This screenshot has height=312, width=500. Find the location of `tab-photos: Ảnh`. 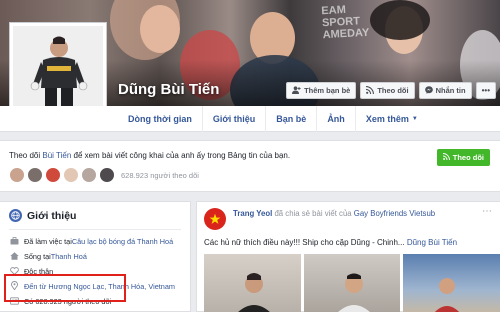

tab-photos: Ảnh is located at coordinates (335, 119).